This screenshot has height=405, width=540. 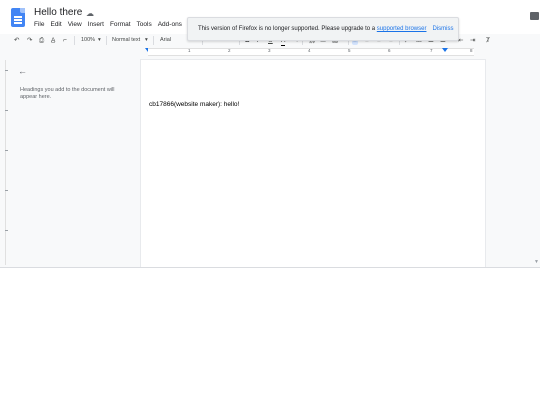 I want to click on right-indent-marker, so click(x=445, y=50).